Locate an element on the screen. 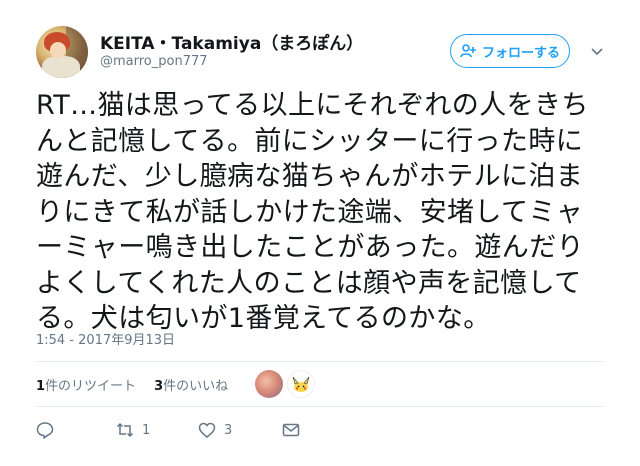  likes-stat: 3件のいいね is located at coordinates (191, 384).